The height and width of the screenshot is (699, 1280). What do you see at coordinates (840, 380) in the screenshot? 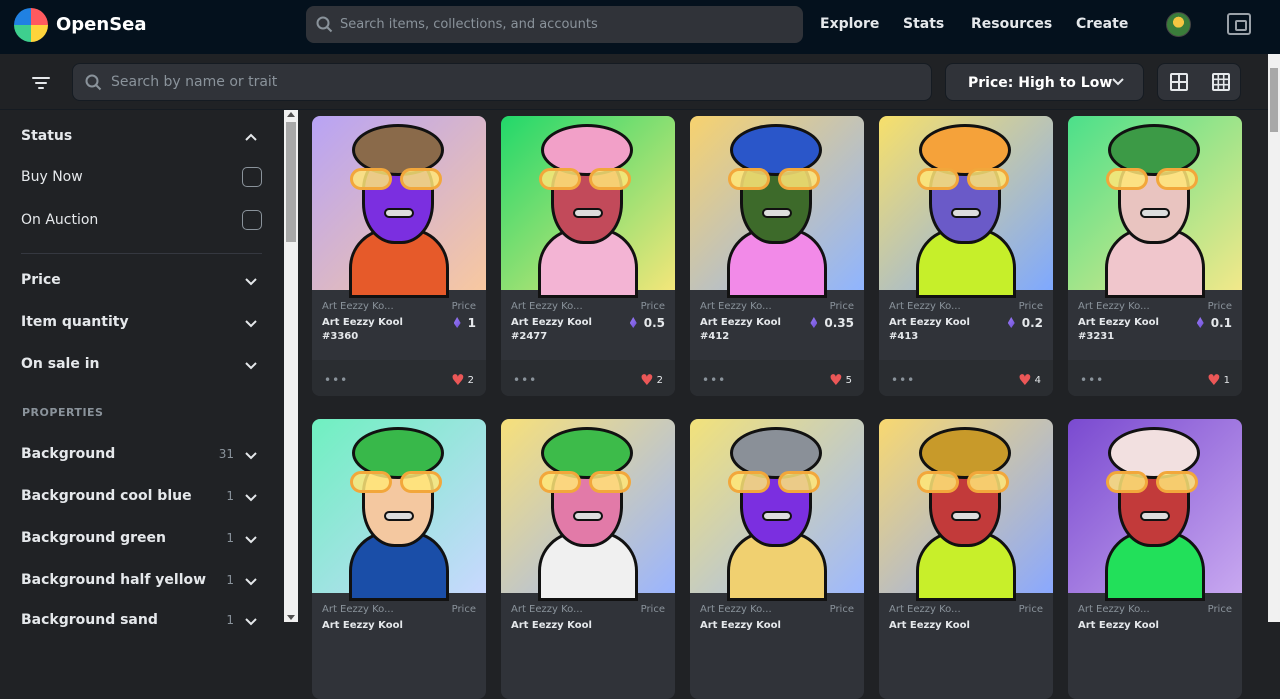
I see `favorite-button: ♥ 5` at bounding box center [840, 380].